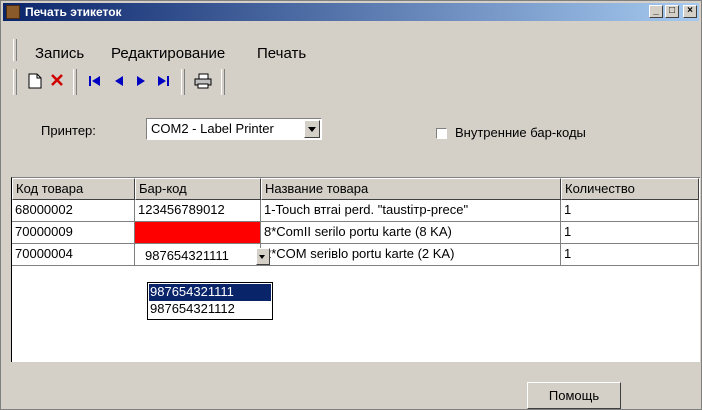 This screenshot has width=702, height=410. What do you see at coordinates (57, 83) in the screenshot?
I see `delete-icon` at bounding box center [57, 83].